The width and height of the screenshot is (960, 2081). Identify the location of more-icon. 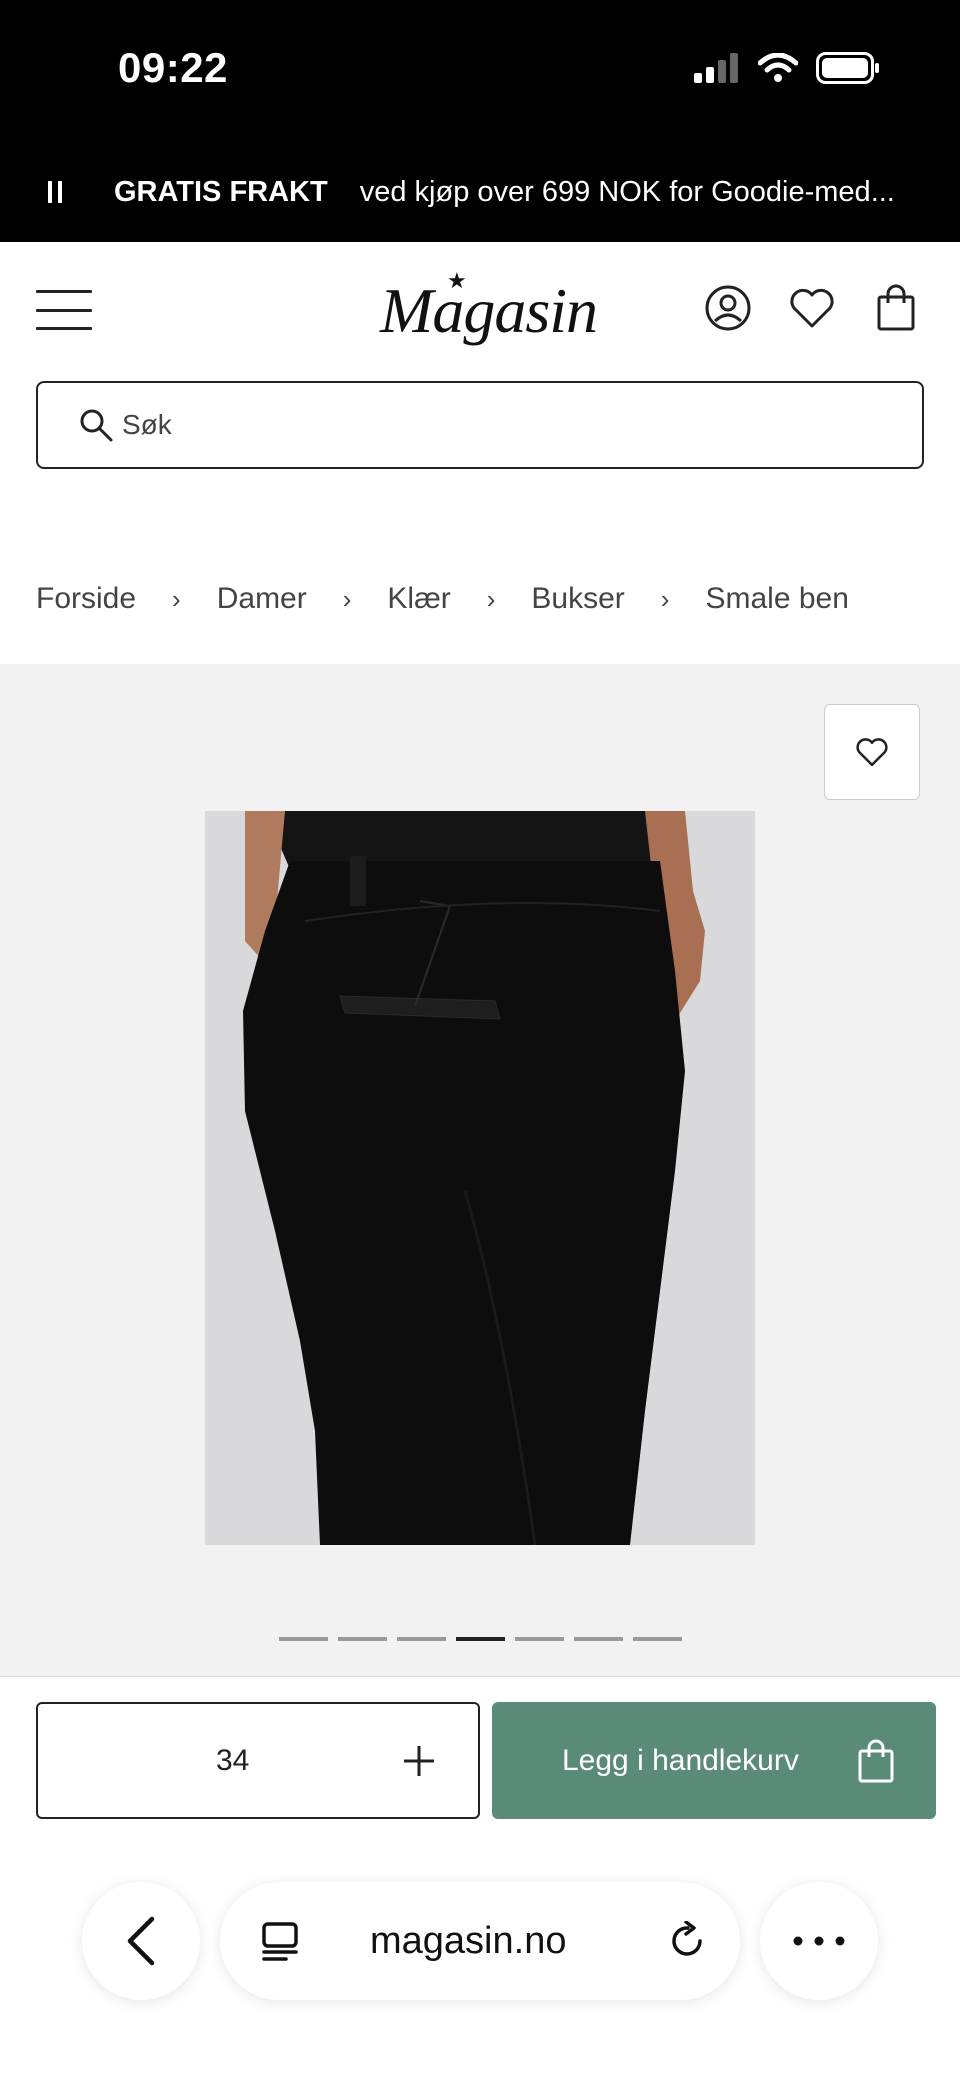
(819, 1941).